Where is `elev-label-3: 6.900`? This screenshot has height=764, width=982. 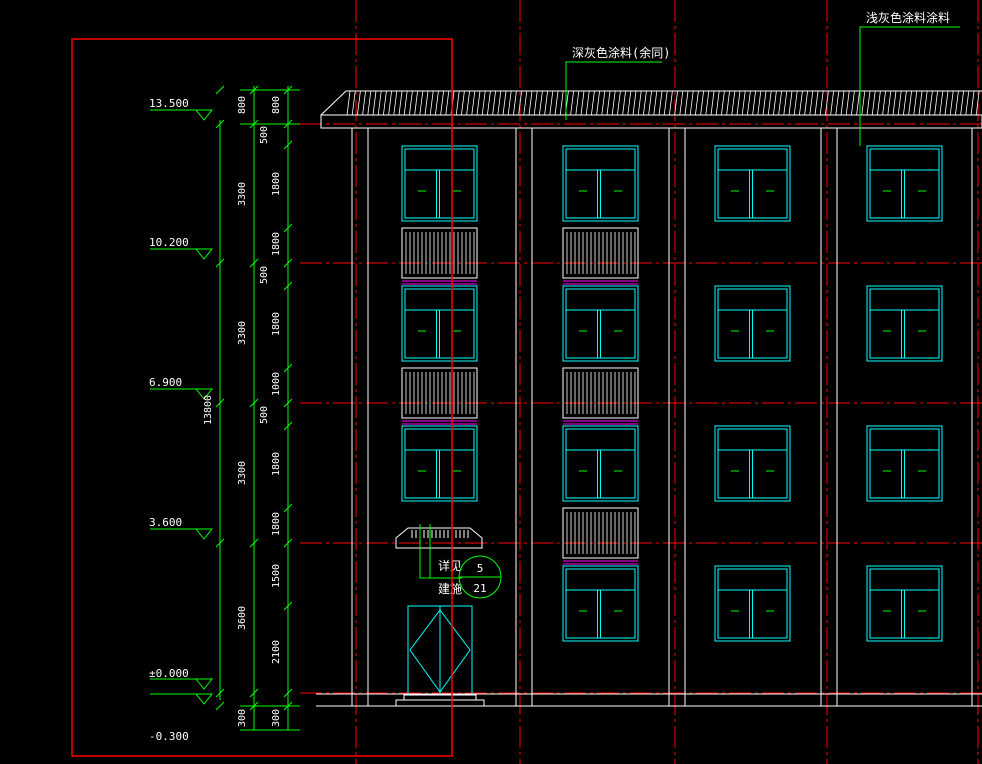
elev-label-3: 6.900 is located at coordinates (165, 382).